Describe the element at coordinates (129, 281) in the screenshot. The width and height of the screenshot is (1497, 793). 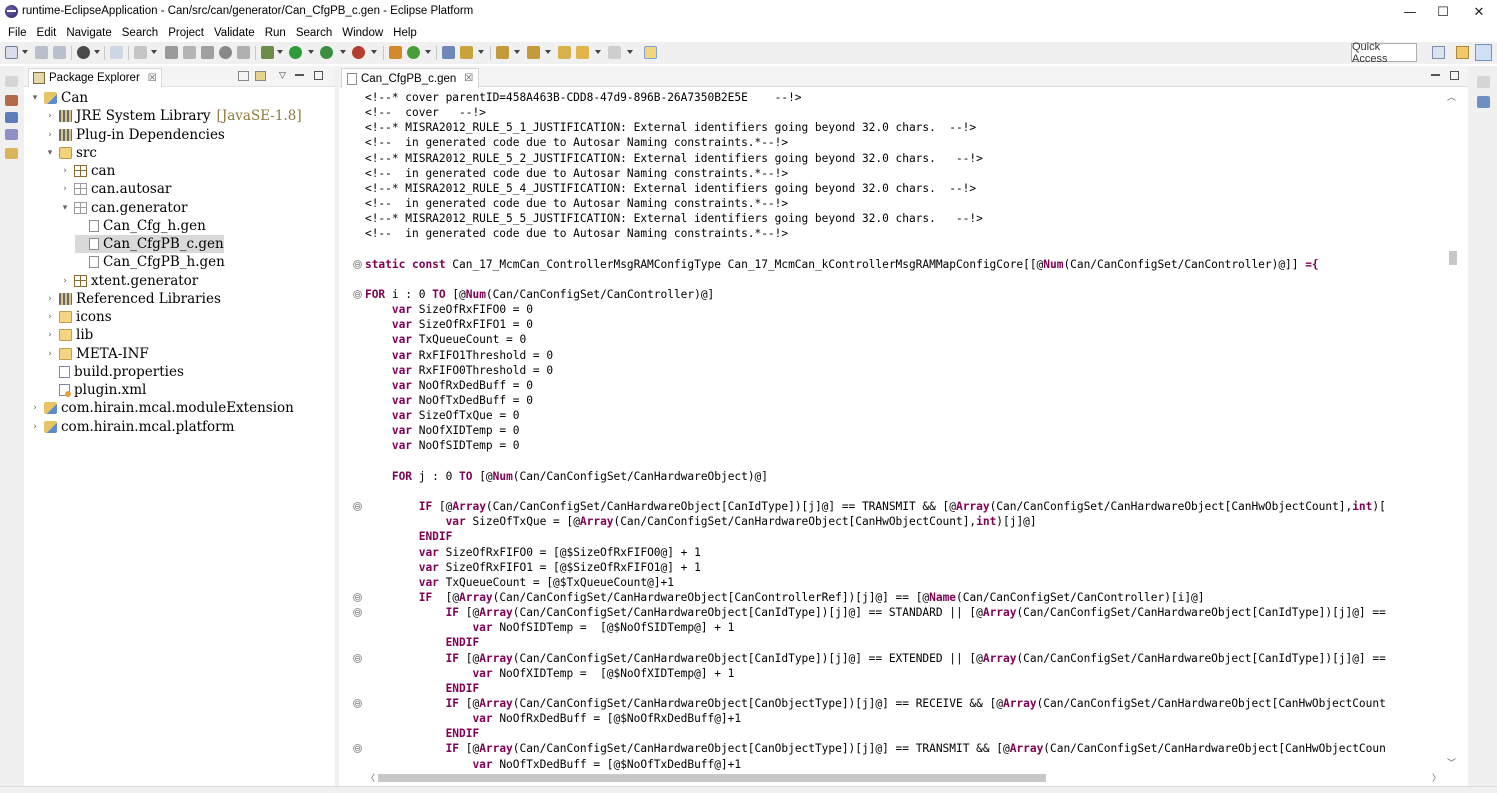
I see `tree-item: › xtent.generator` at that location.